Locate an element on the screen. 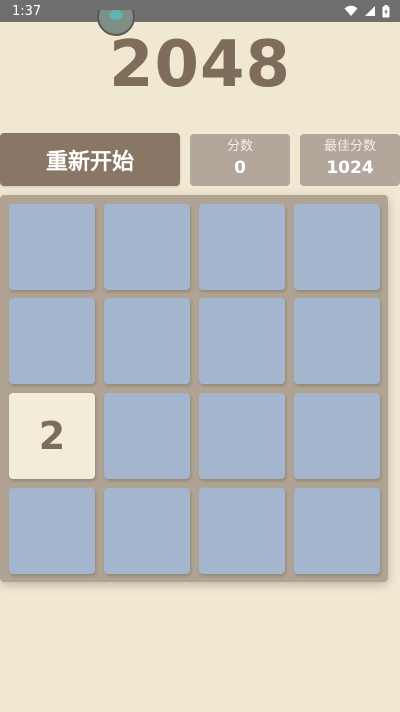  tile: 2 is located at coordinates (52, 436).